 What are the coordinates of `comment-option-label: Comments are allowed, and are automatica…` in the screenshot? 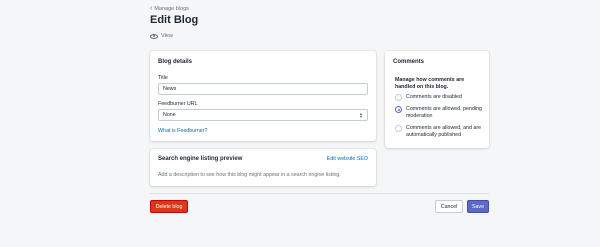 It's located at (444, 131).